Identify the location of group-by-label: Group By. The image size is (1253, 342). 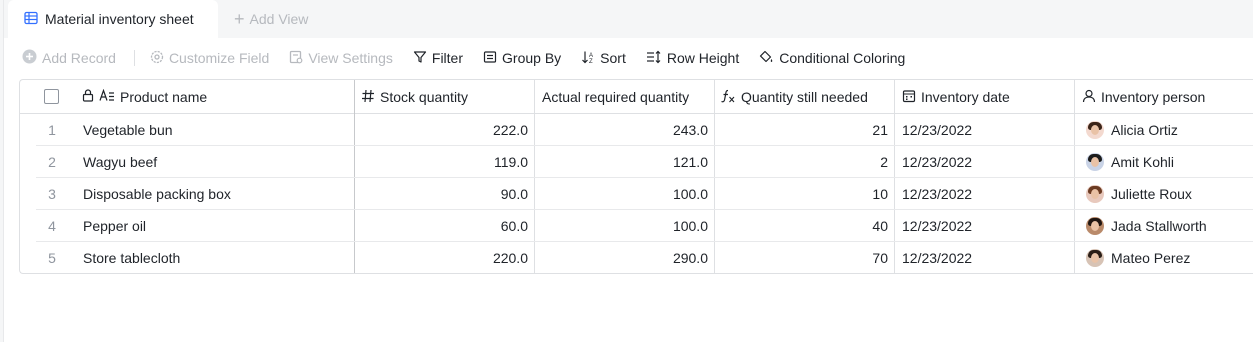
(532, 58).